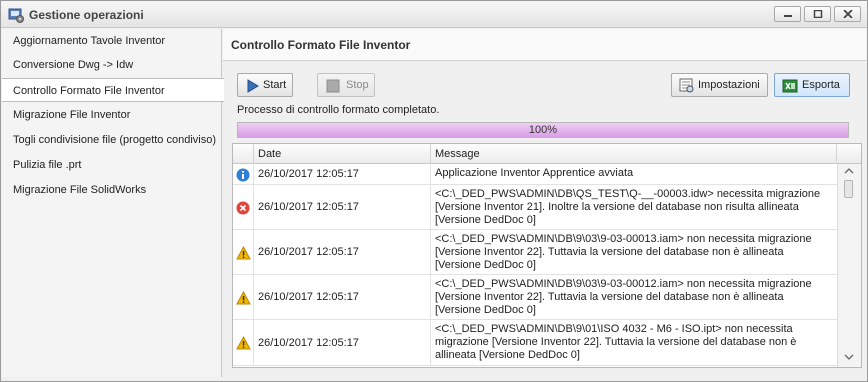 This screenshot has height=382, width=868. Describe the element at coordinates (434, 14) in the screenshot. I see `title-bar: Gestione operazioni` at that location.